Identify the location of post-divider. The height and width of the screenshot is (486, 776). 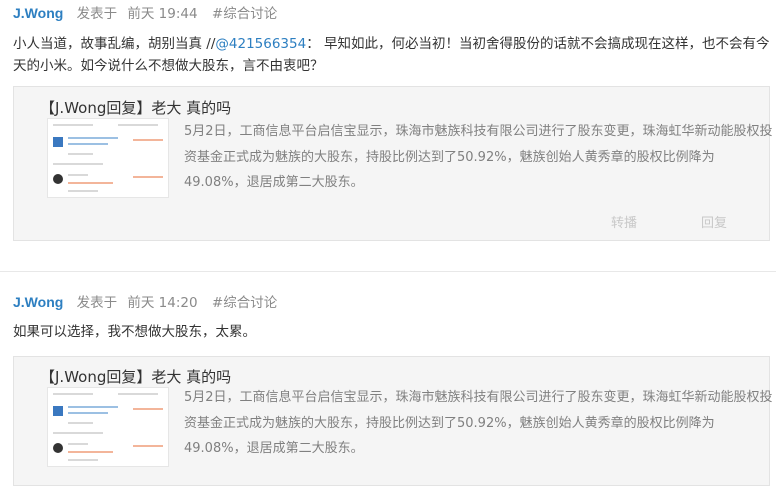
(388, 271).